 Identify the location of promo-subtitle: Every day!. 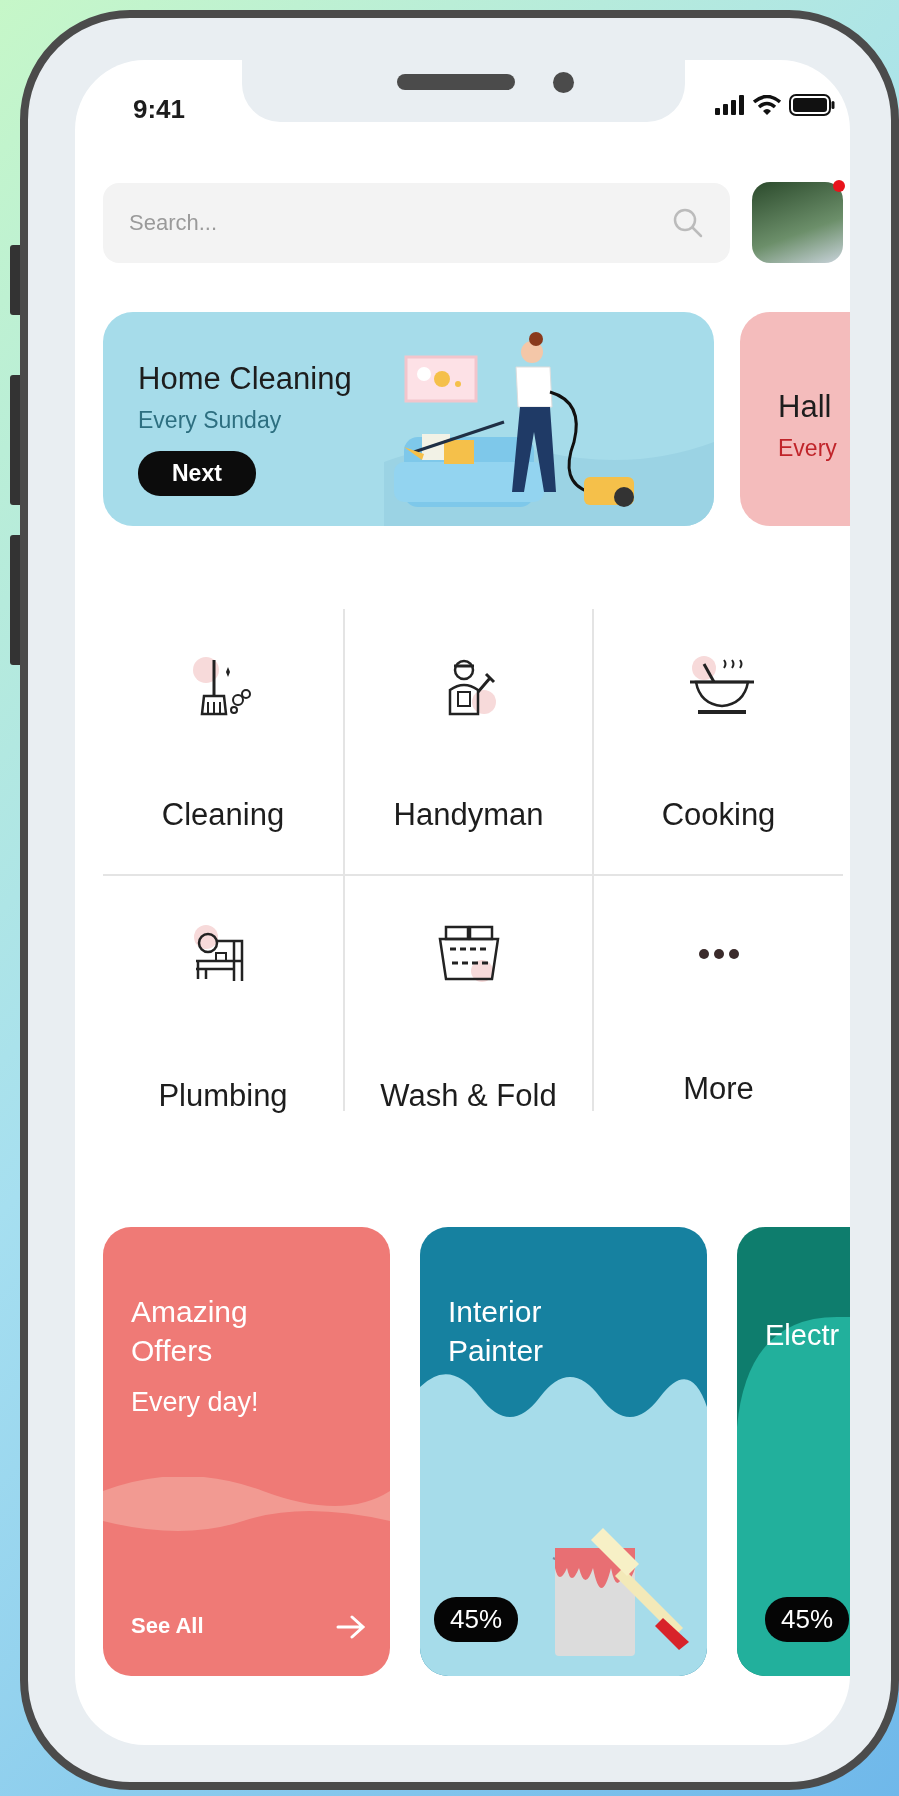
(195, 1402).